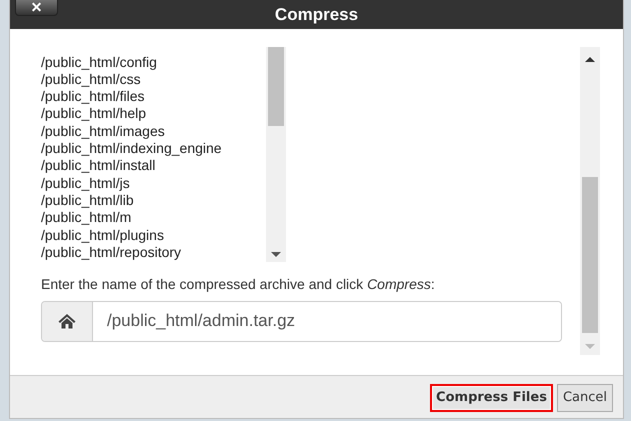 This screenshot has width=631, height=421. Describe the element at coordinates (93, 97) in the screenshot. I see `folder-path: /public_html/files` at that location.